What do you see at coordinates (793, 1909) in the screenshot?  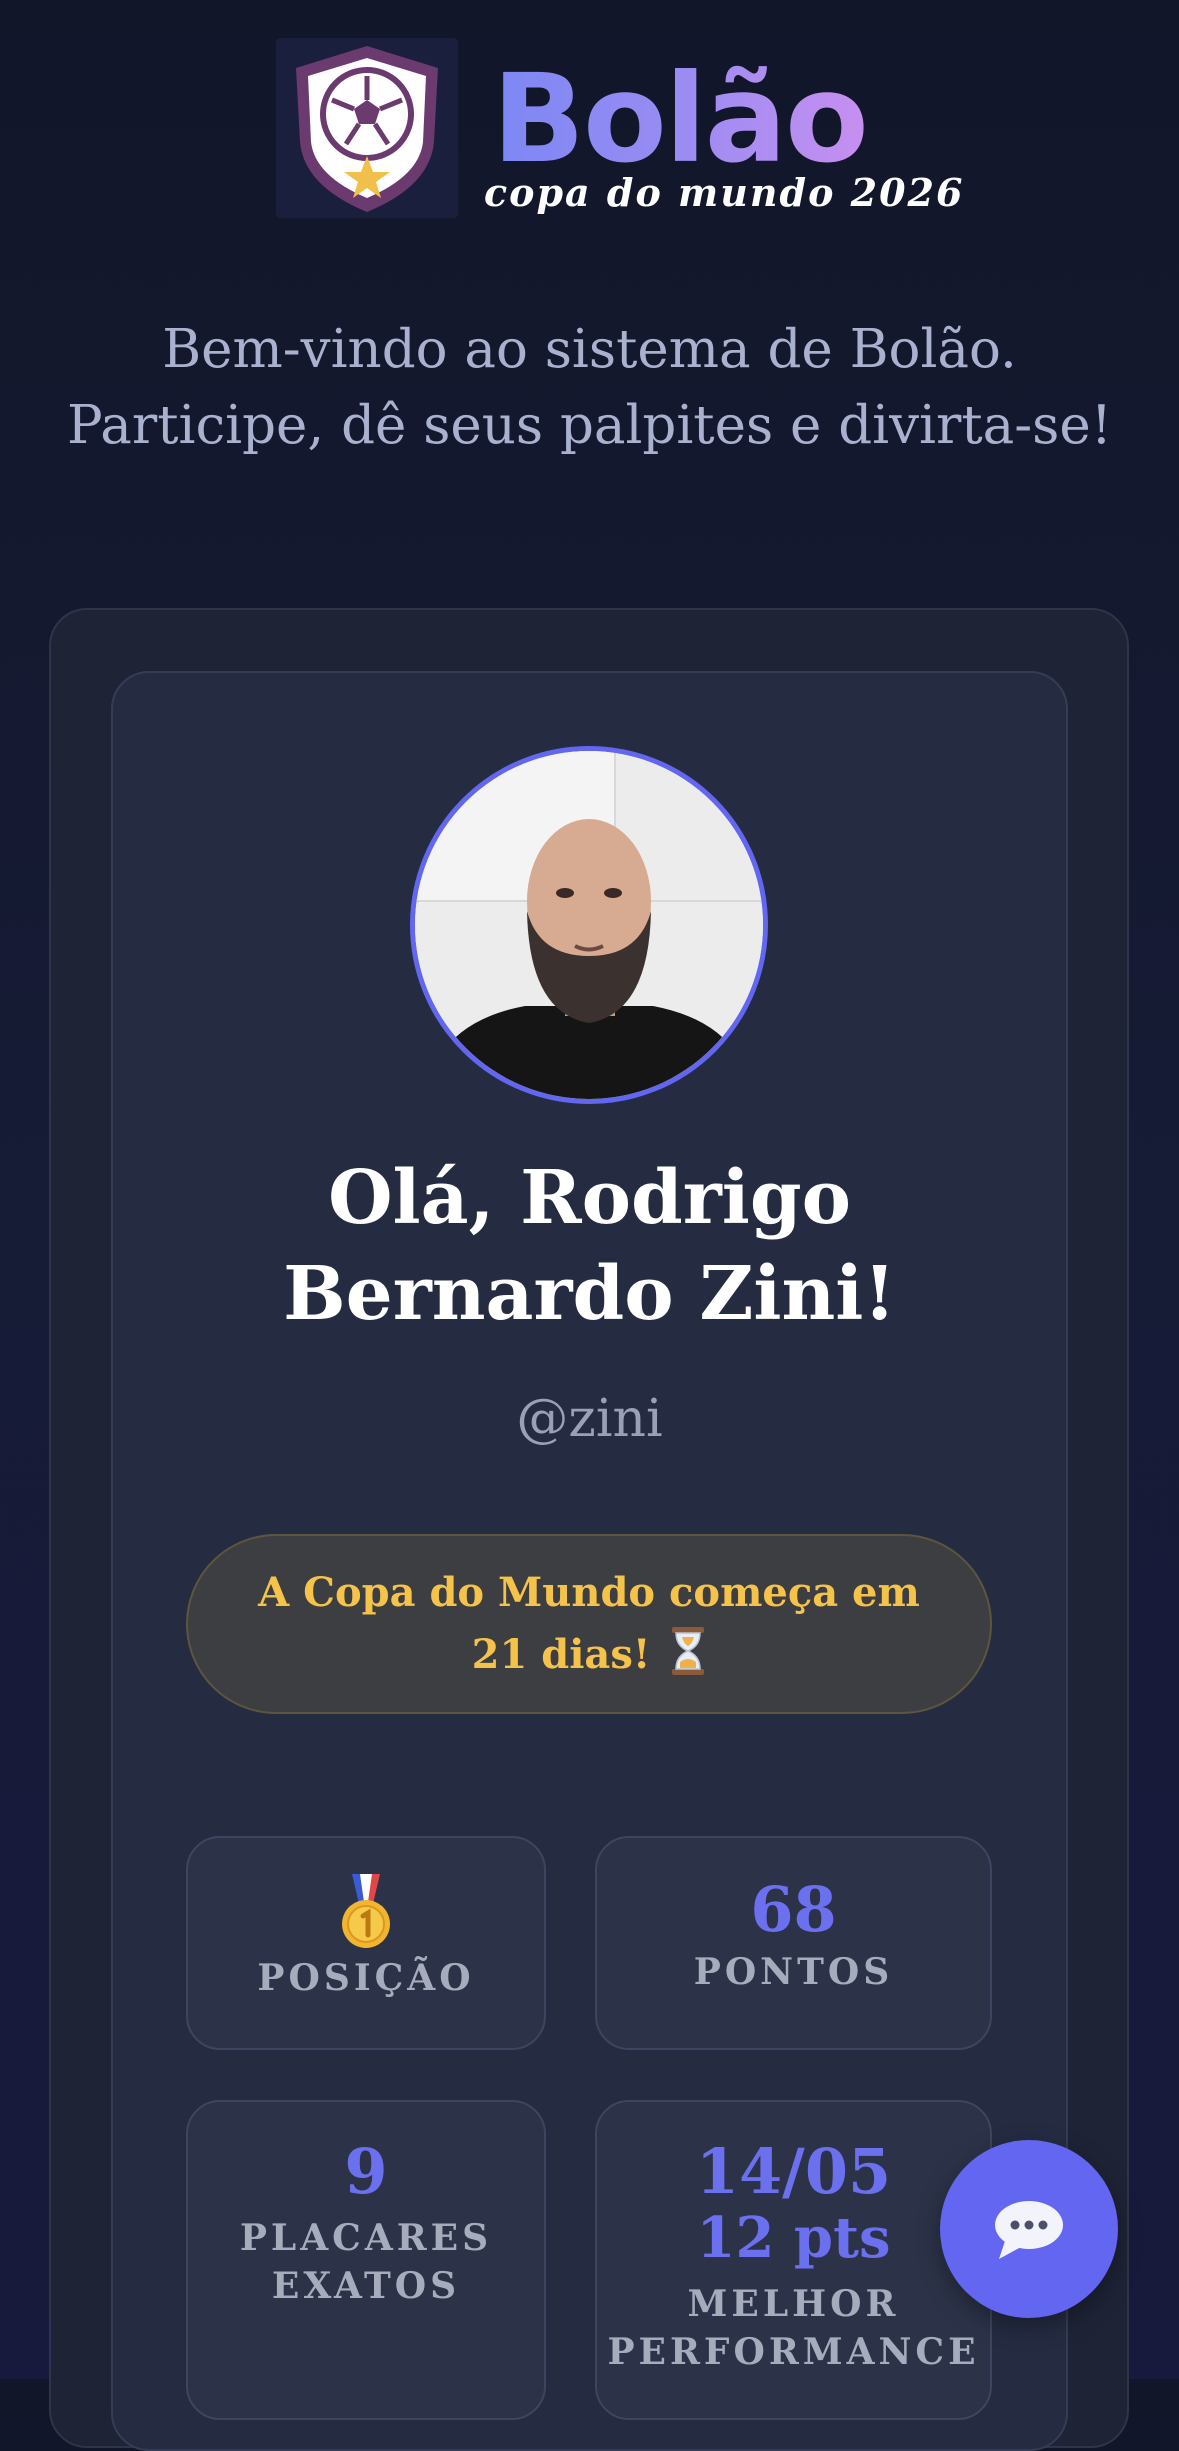 I see `stat-value-points: 68` at bounding box center [793, 1909].